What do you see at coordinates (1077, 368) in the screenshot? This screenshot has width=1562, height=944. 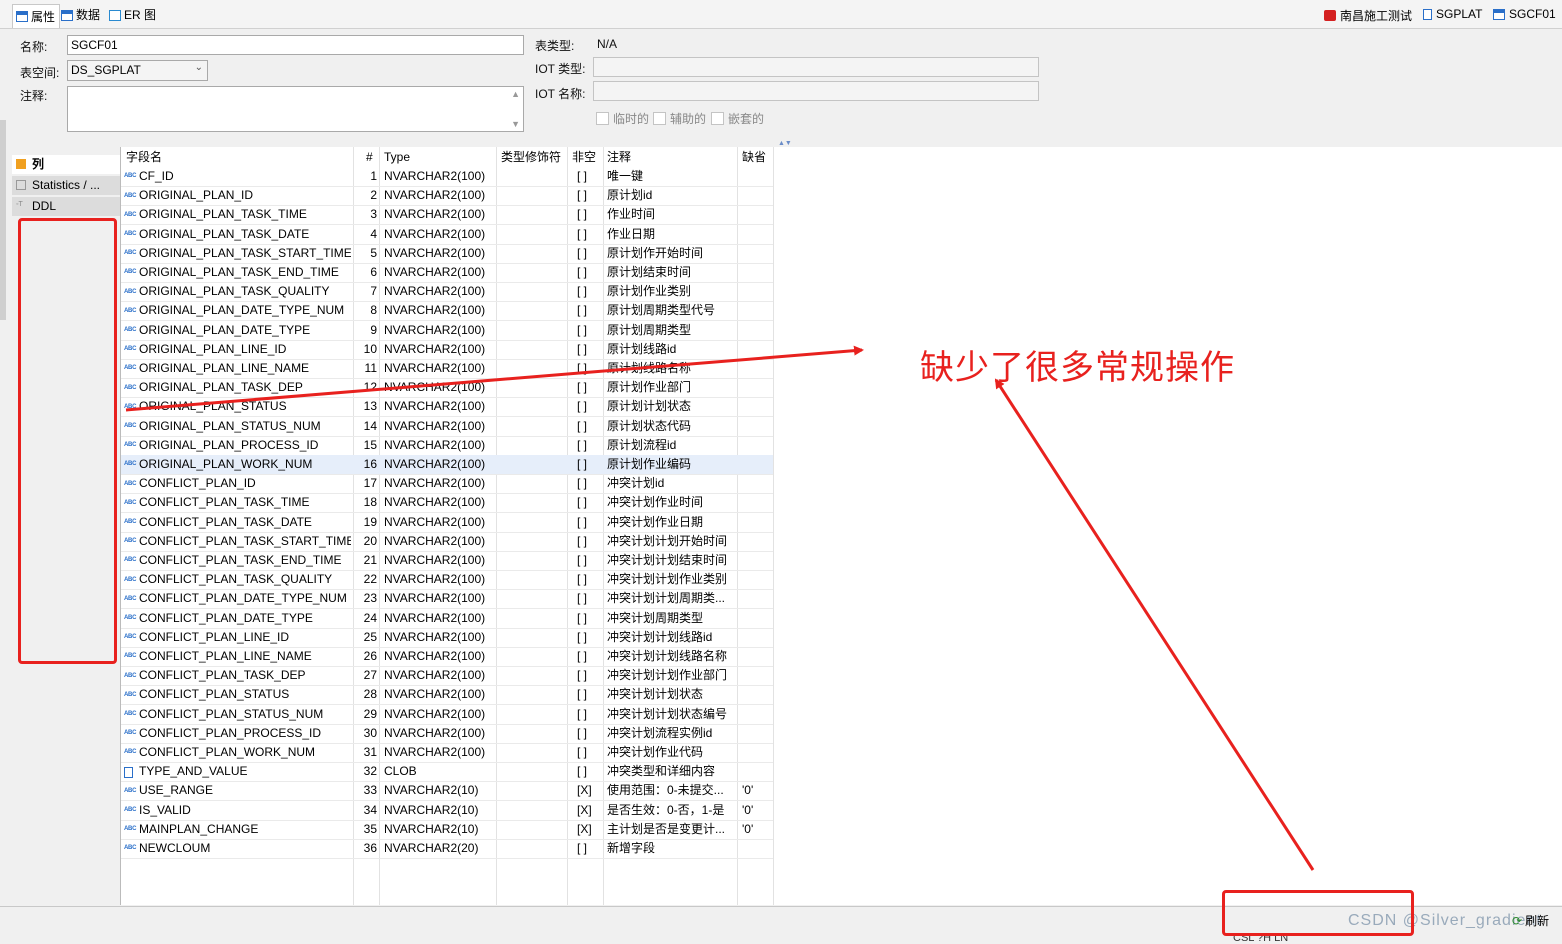 I see `annotation-text: 缺少了很多常规操作` at bounding box center [1077, 368].